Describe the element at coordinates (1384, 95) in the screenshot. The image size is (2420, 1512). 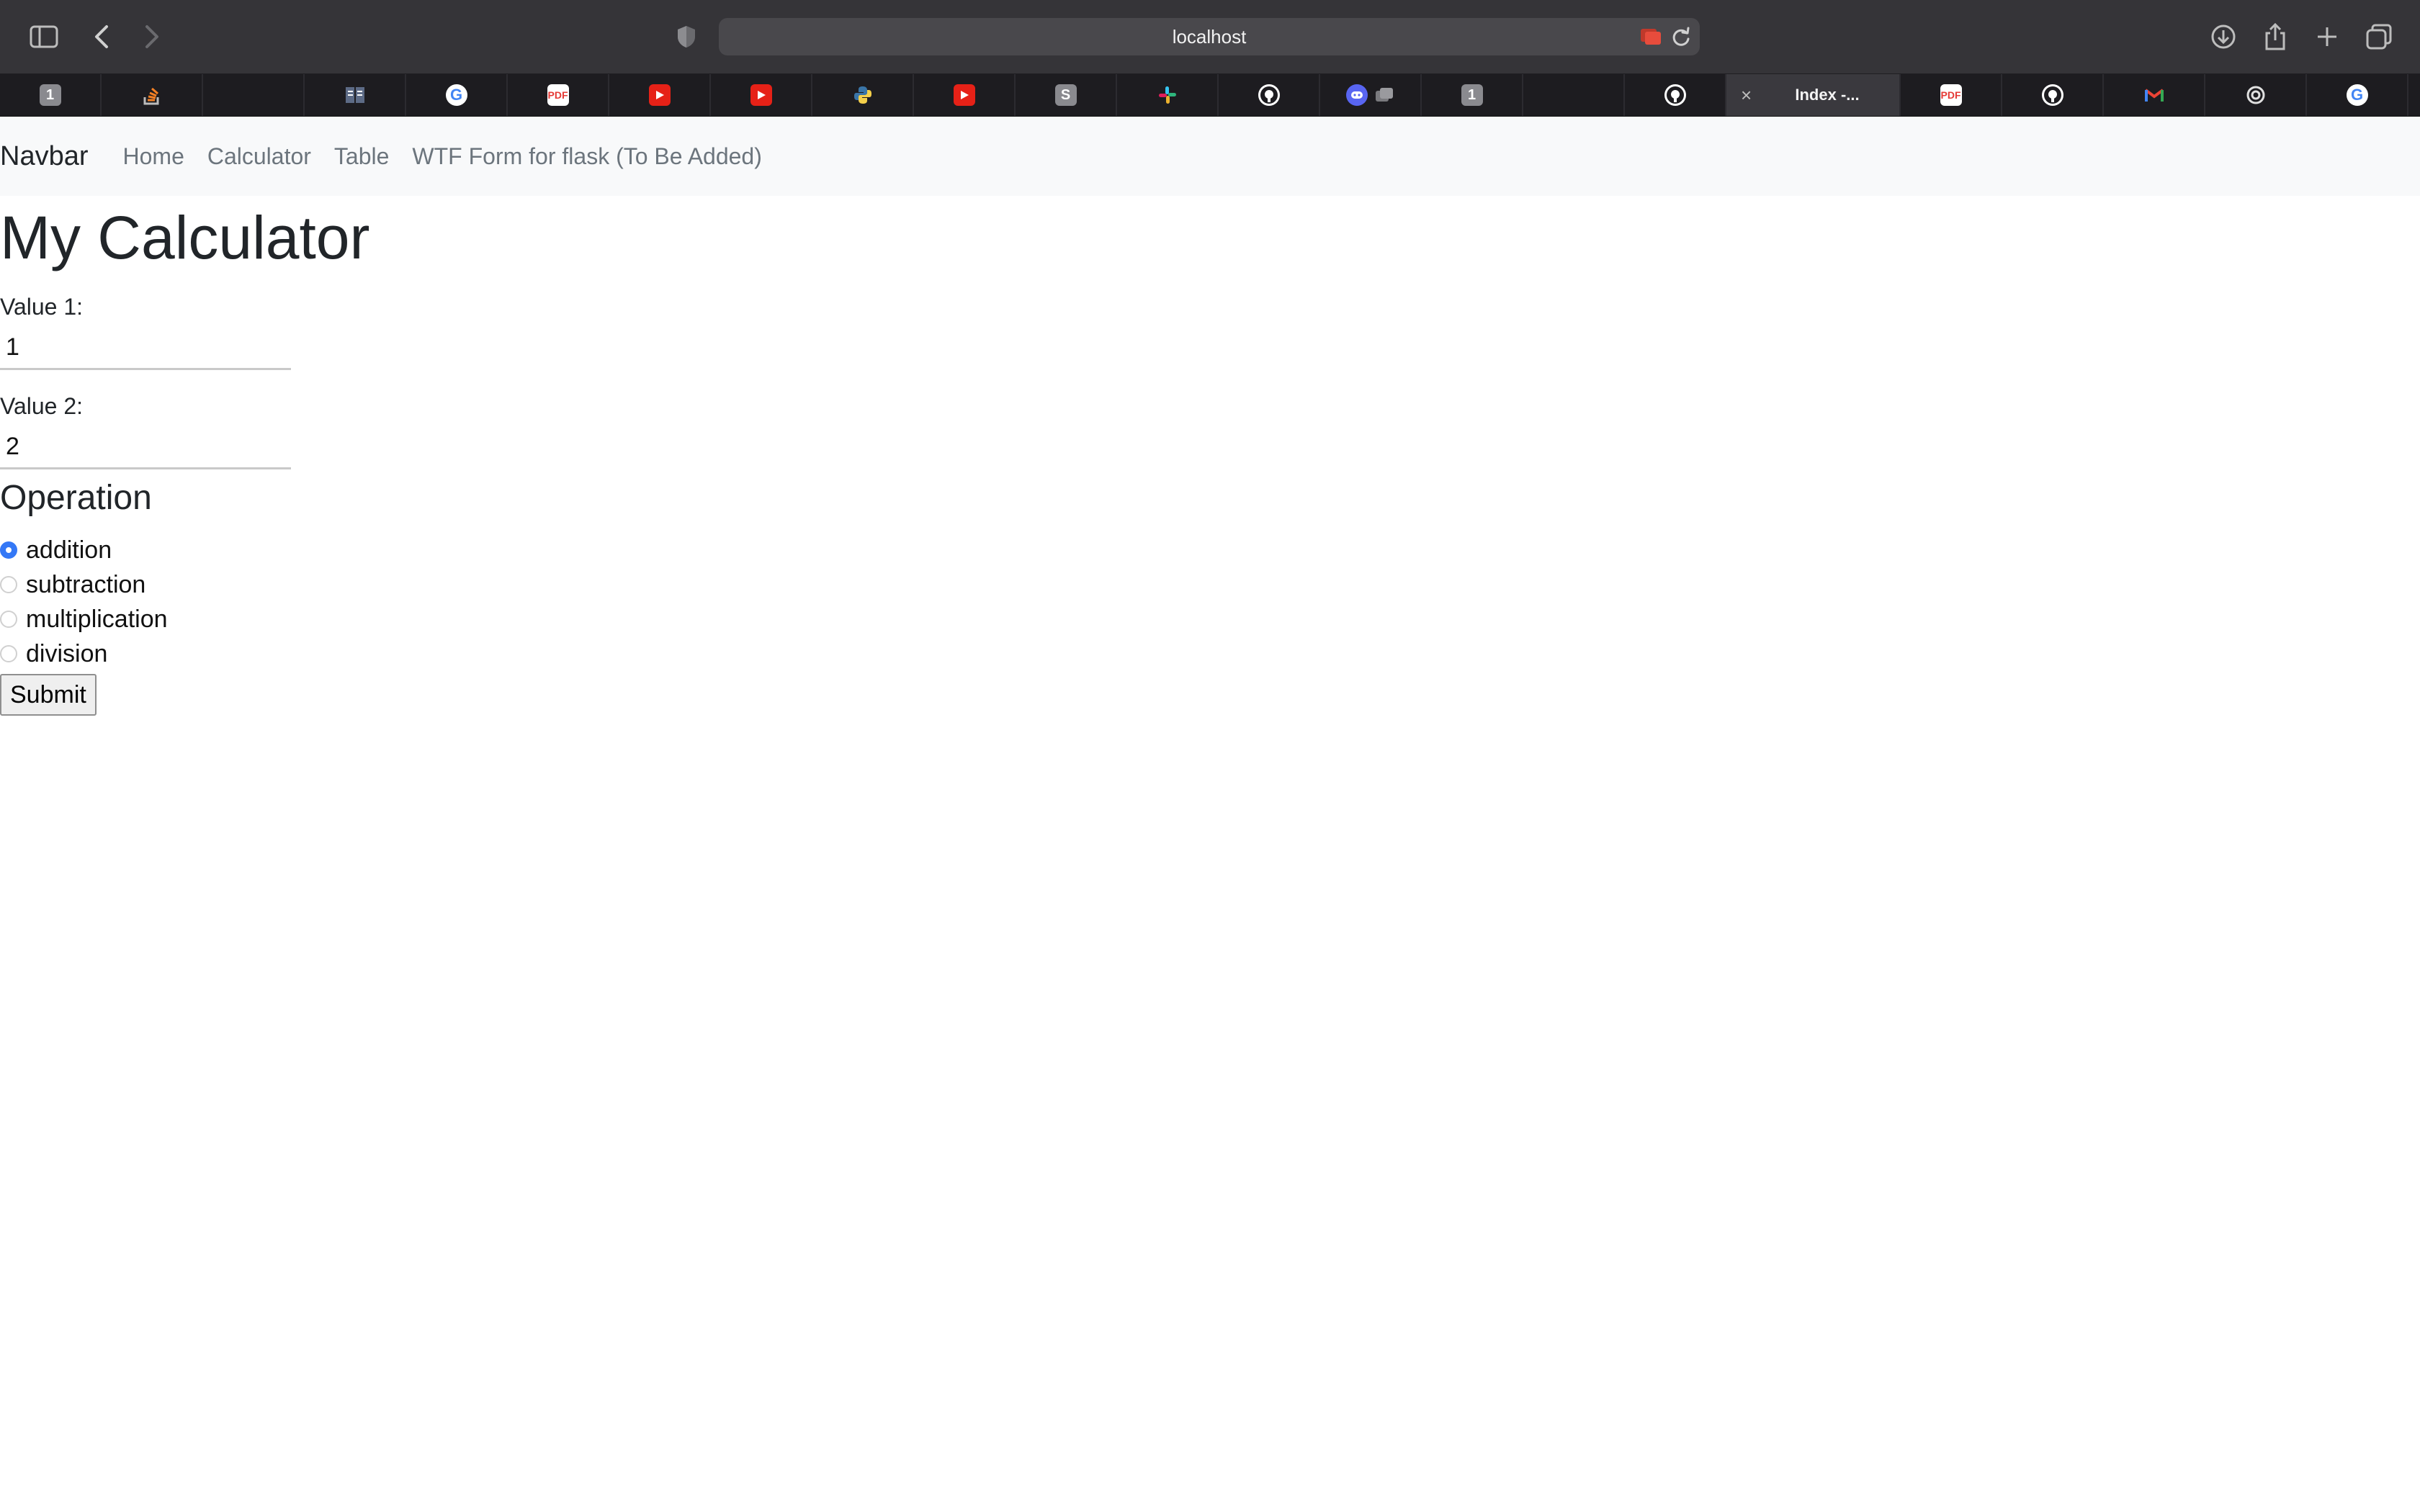
I see `tab-group-icon` at that location.